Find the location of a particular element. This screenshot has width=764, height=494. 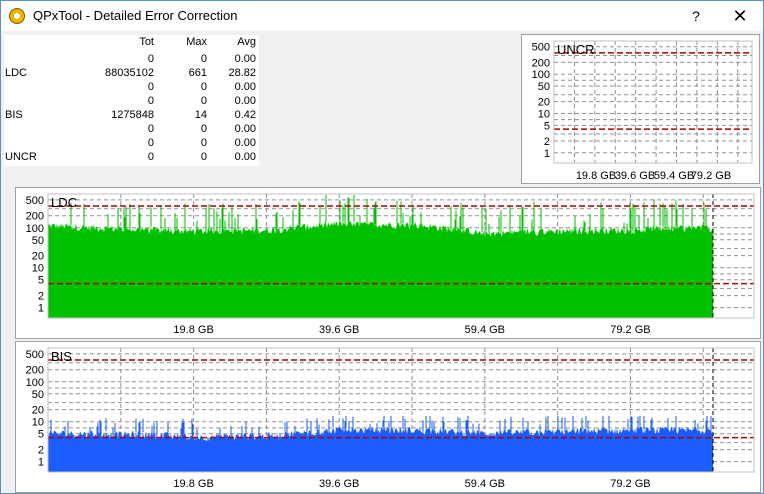

chart-title: LDC is located at coordinates (64, 202).